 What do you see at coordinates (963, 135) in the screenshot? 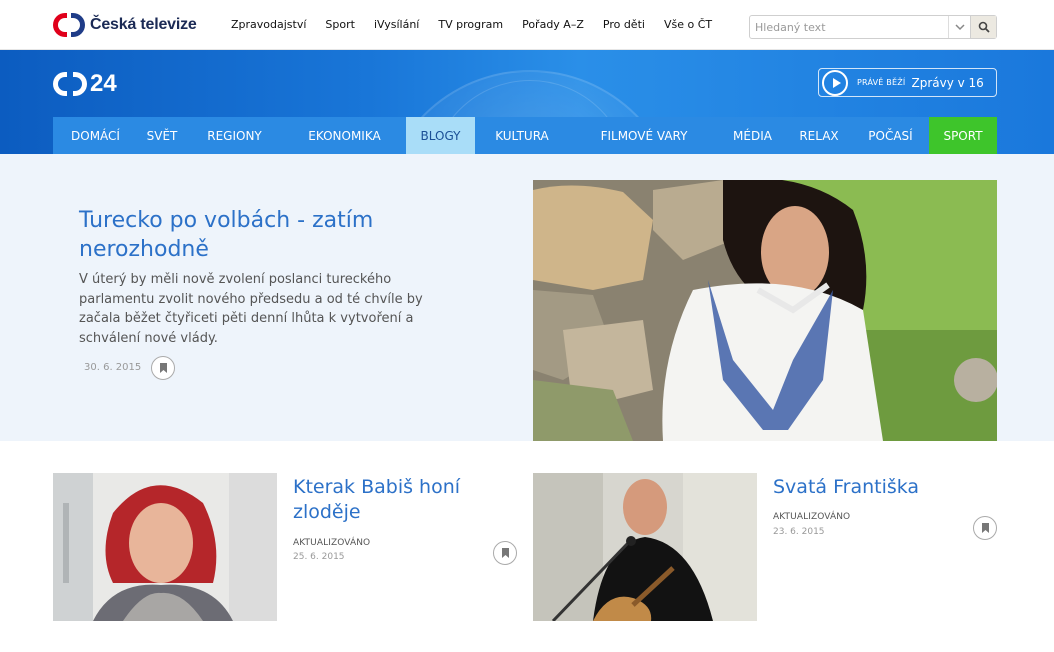
I see `nav-item-sport: SPORT` at bounding box center [963, 135].